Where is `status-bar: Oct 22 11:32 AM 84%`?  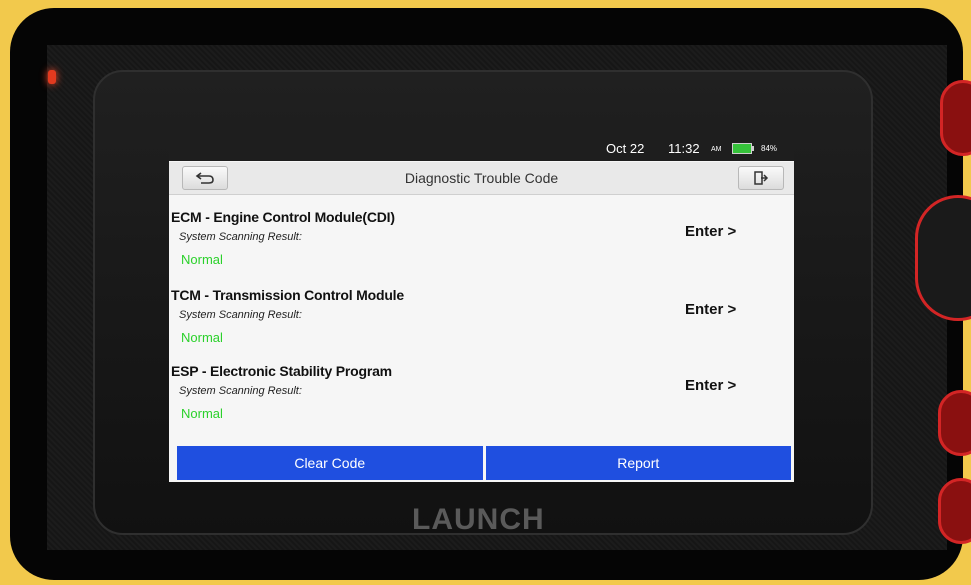
status-bar: Oct 22 11:32 AM 84% is located at coordinates (481, 149).